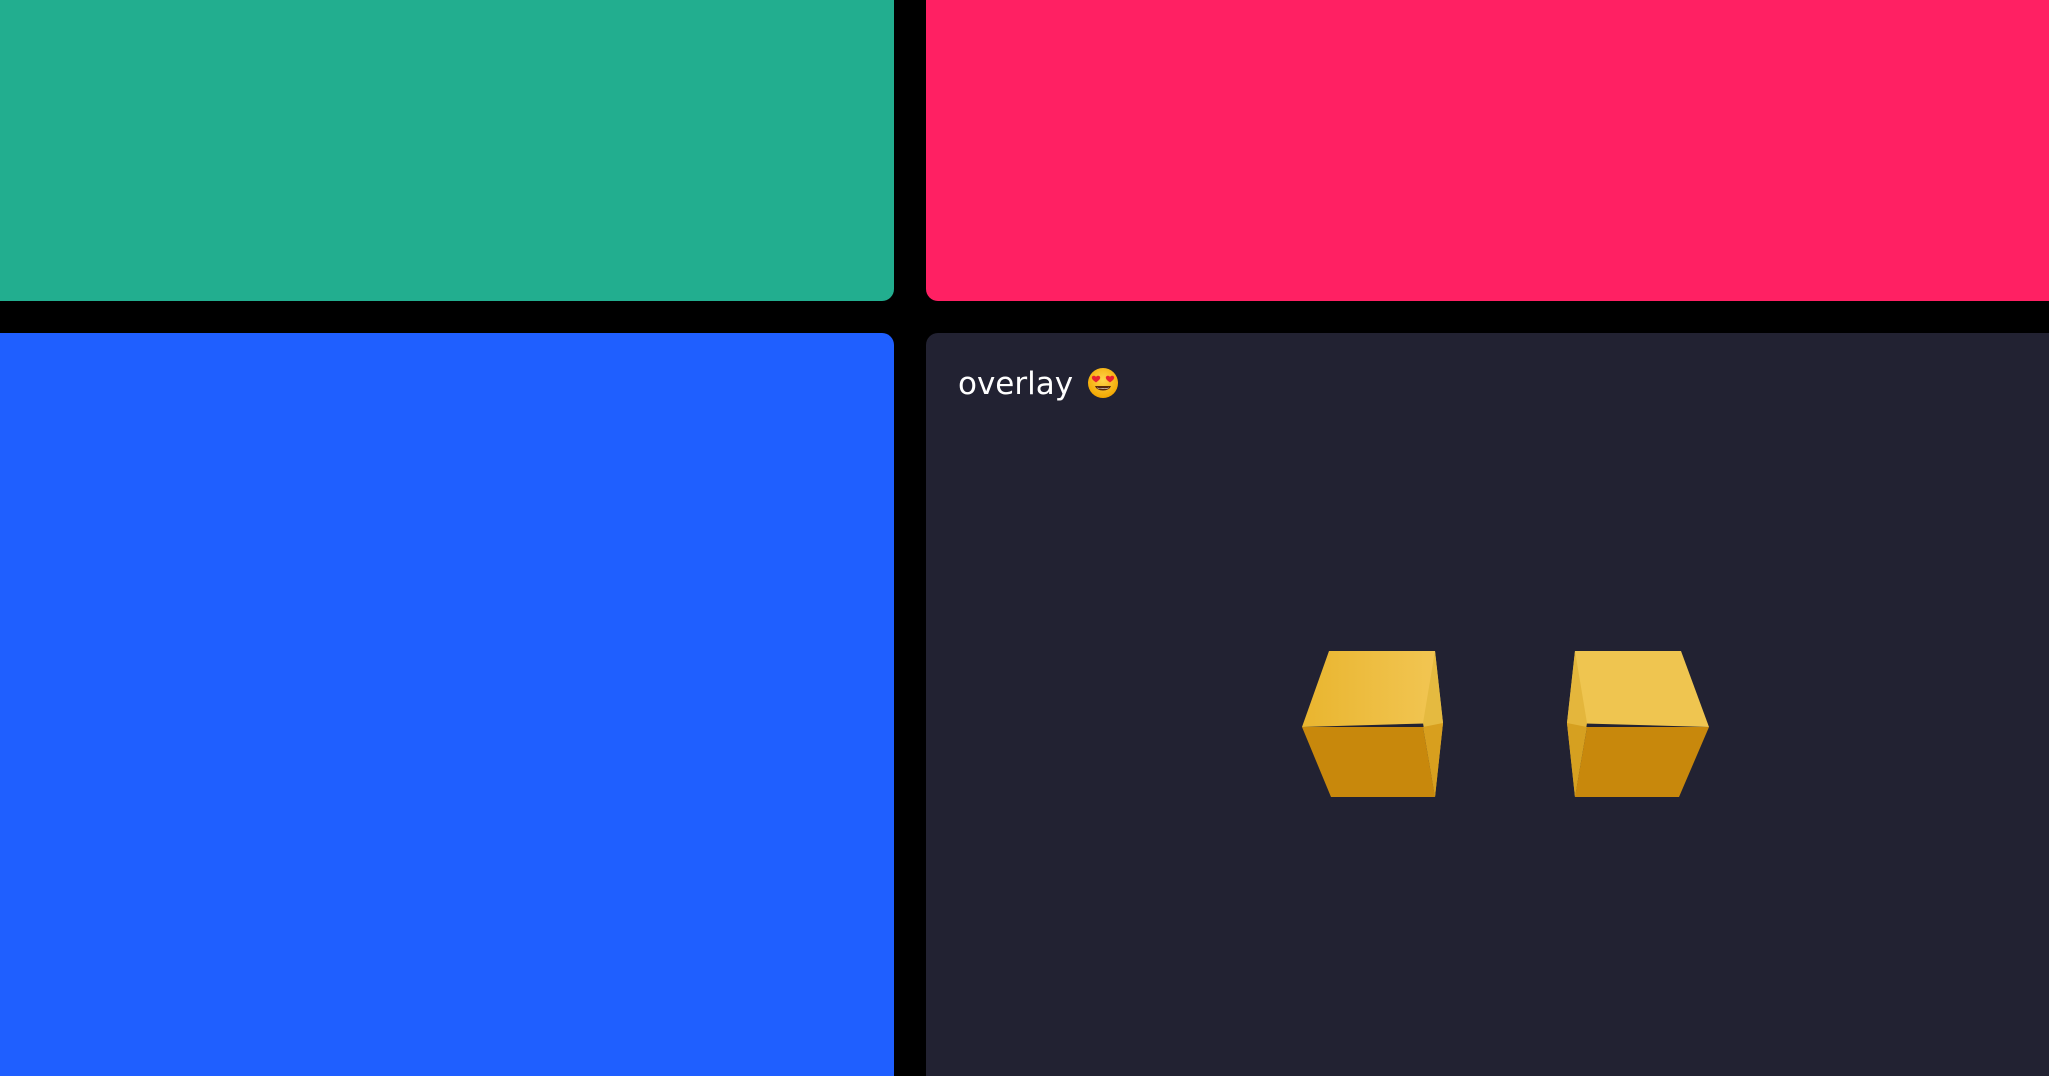  Describe the element at coordinates (1102, 383) in the screenshot. I see `smiling-face-with-heart-eyes-icon` at that location.